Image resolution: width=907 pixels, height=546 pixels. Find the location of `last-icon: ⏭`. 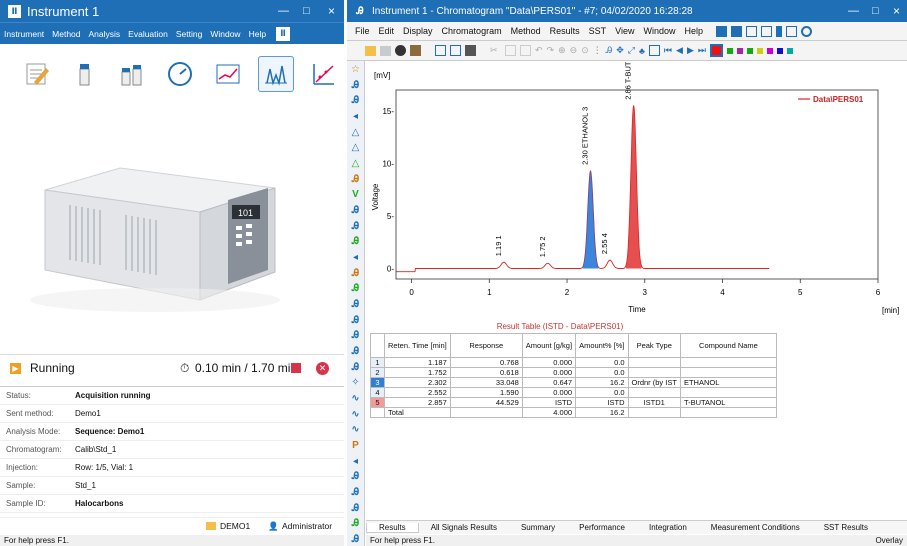

last-icon: ⏭ is located at coordinates (702, 50).